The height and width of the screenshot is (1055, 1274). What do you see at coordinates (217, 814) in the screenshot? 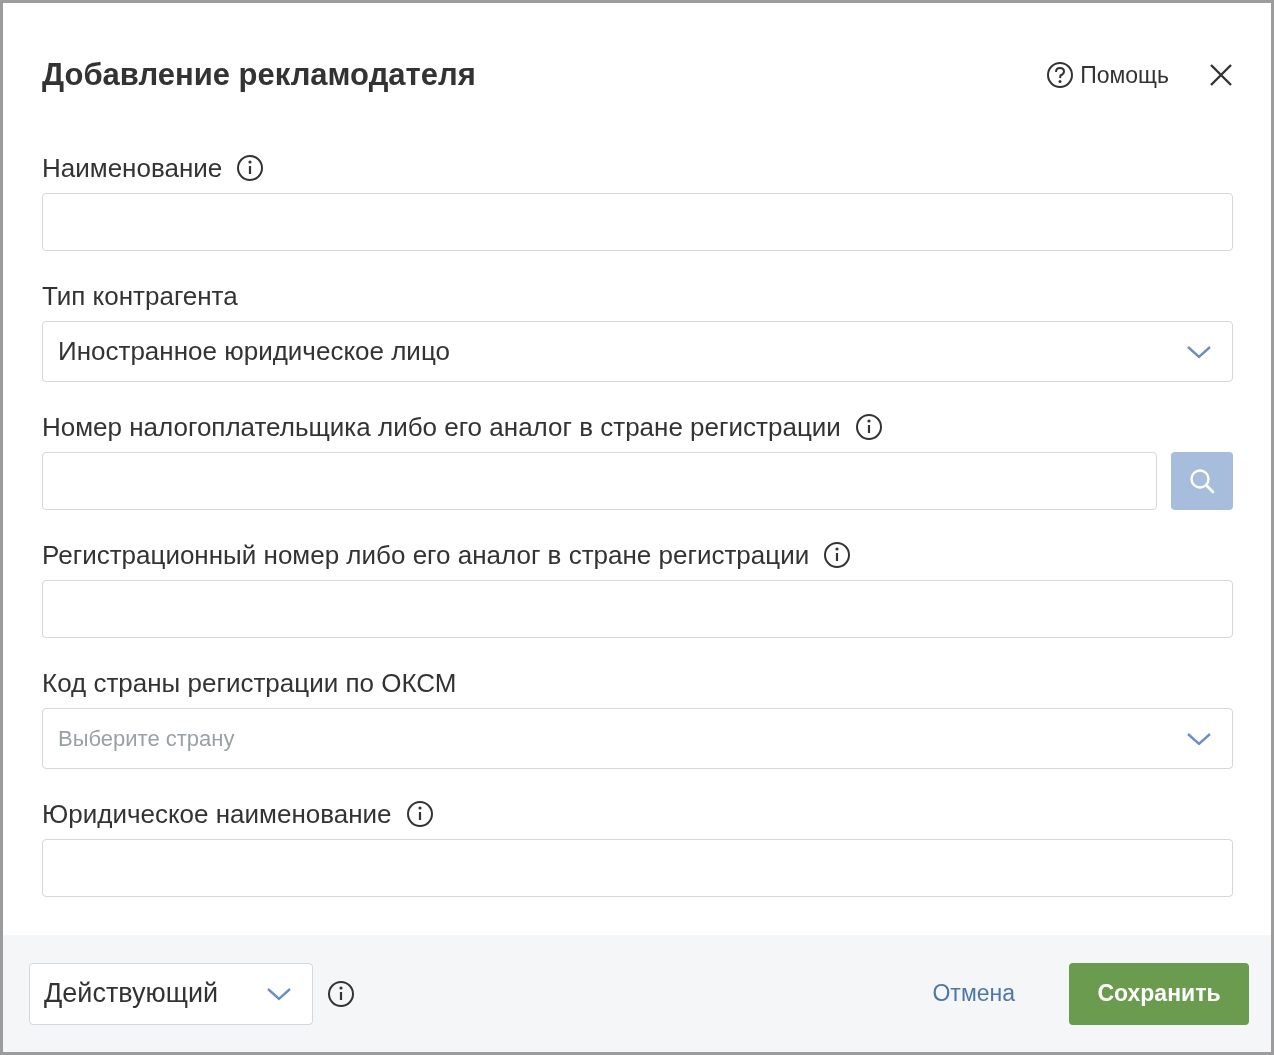
I see `field-label: Юридическое наименование` at bounding box center [217, 814].